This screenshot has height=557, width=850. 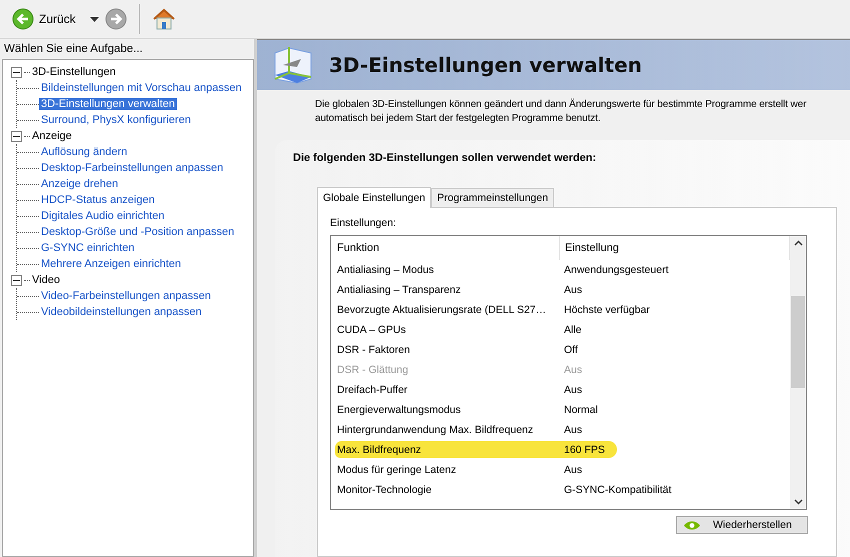 What do you see at coordinates (44, 19) in the screenshot?
I see `back-button: Zurück` at bounding box center [44, 19].